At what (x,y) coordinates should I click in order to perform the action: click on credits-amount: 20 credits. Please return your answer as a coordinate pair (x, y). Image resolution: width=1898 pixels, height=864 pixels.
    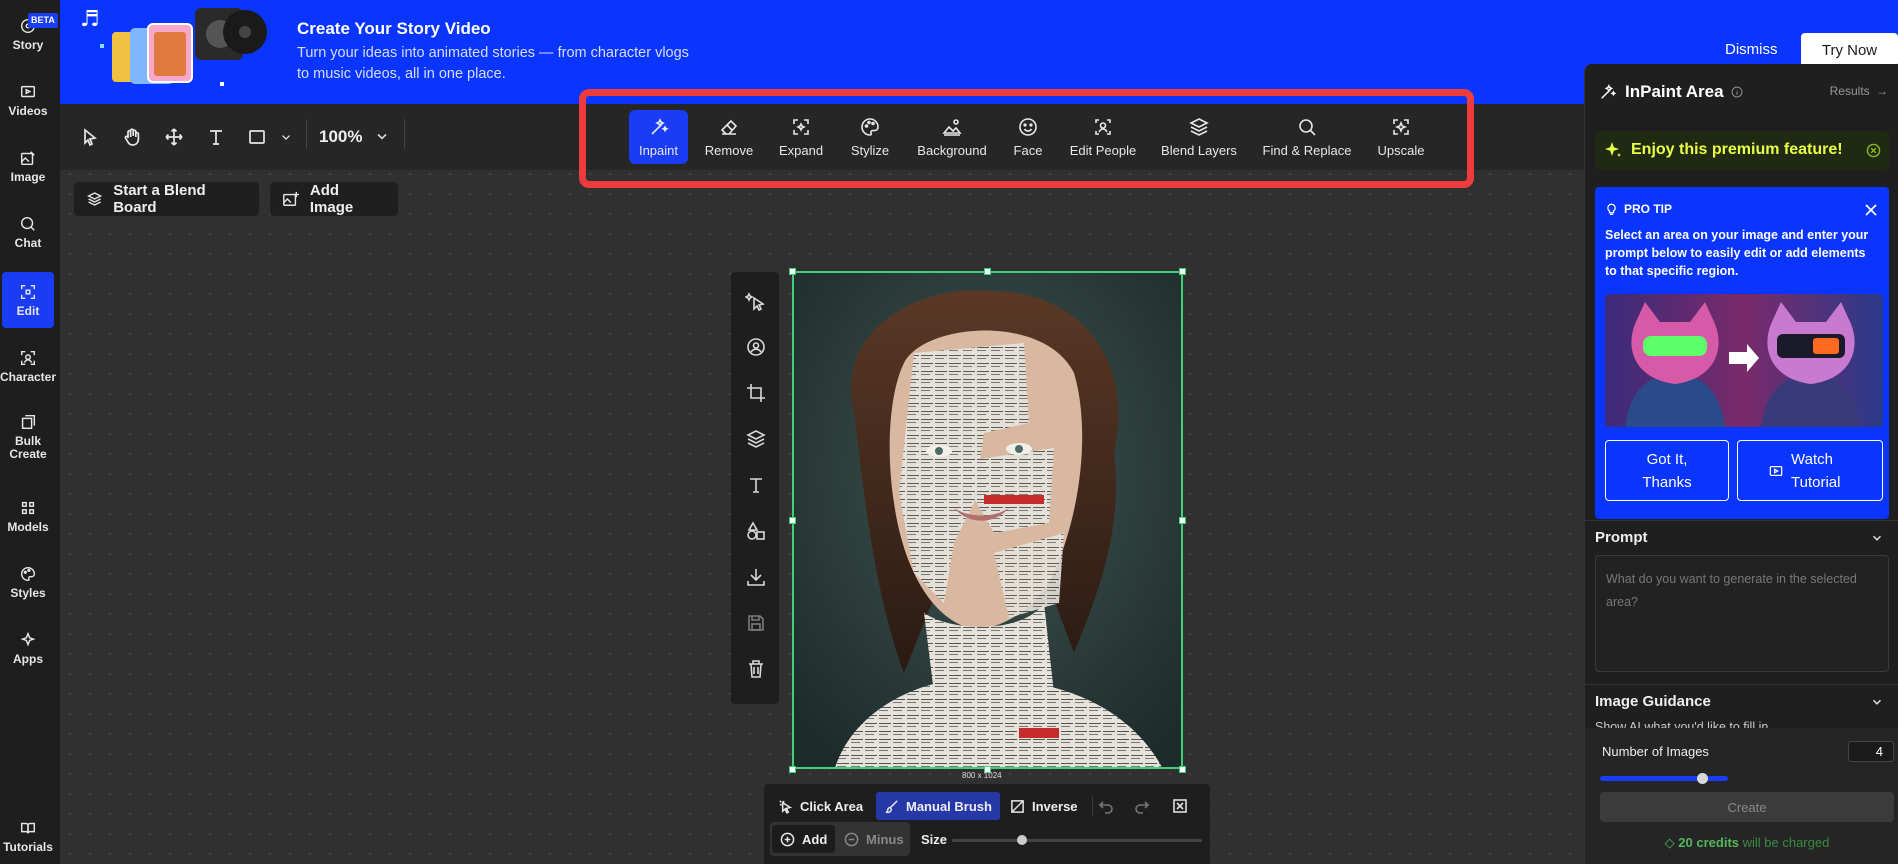
    Looking at the image, I should click on (1708, 842).